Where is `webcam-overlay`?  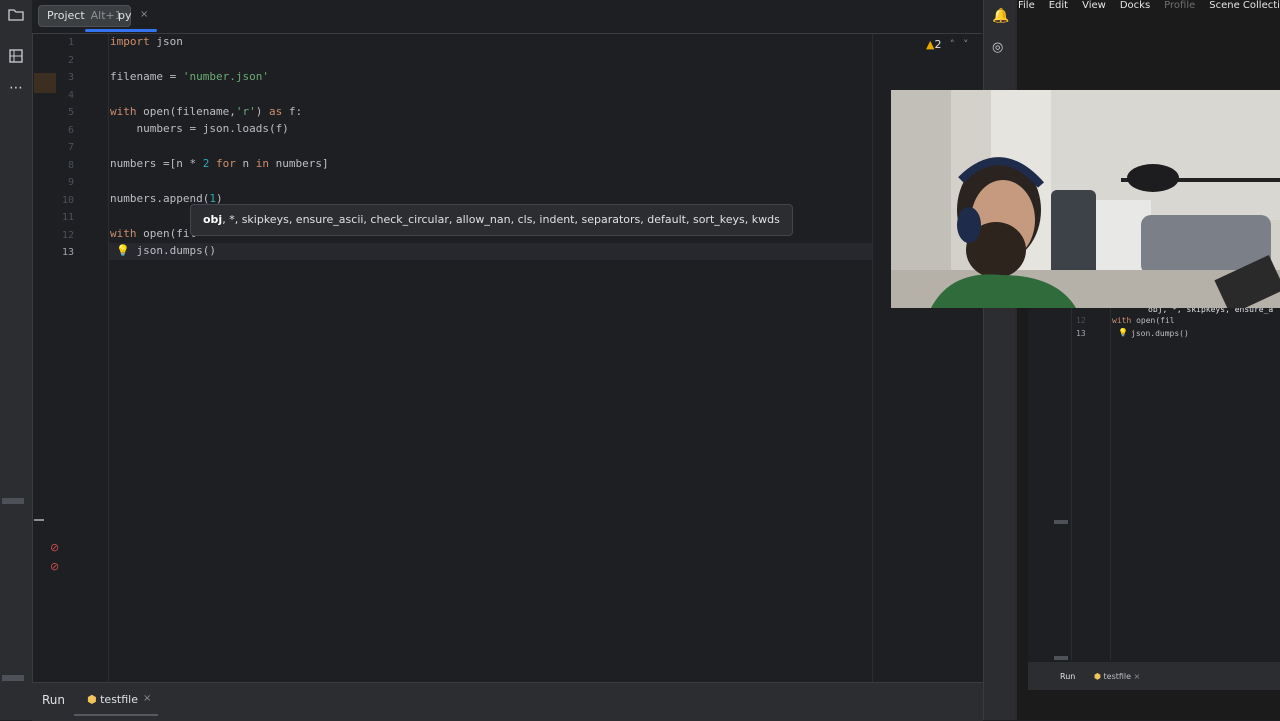
webcam-overlay is located at coordinates (1085, 199).